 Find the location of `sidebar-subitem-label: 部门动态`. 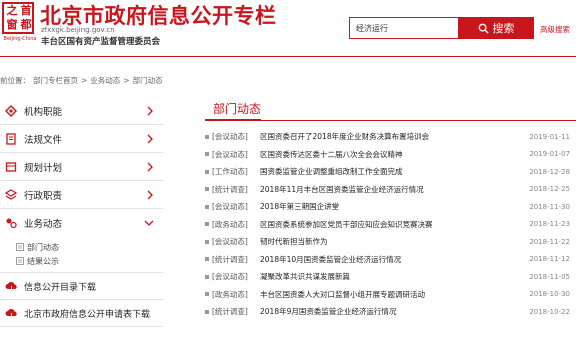

sidebar-subitem-label: 部门动态 is located at coordinates (43, 247).